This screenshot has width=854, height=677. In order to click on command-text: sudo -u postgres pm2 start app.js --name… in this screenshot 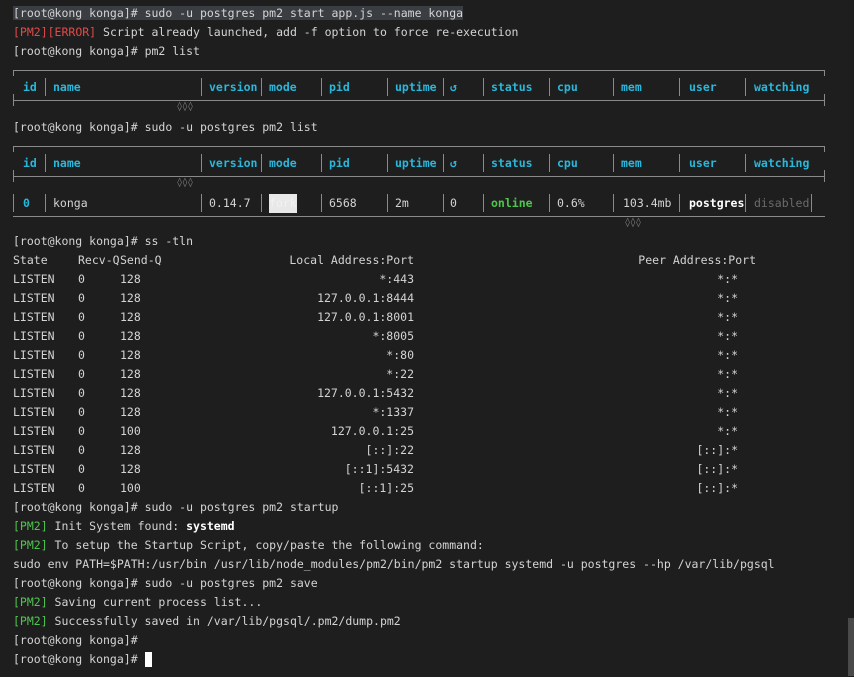, I will do `click(304, 13)`.